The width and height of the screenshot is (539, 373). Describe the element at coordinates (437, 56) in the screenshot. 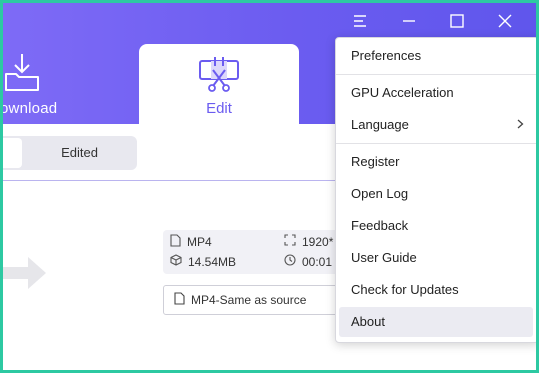

I see `menu-item-preferences: Preferences` at that location.